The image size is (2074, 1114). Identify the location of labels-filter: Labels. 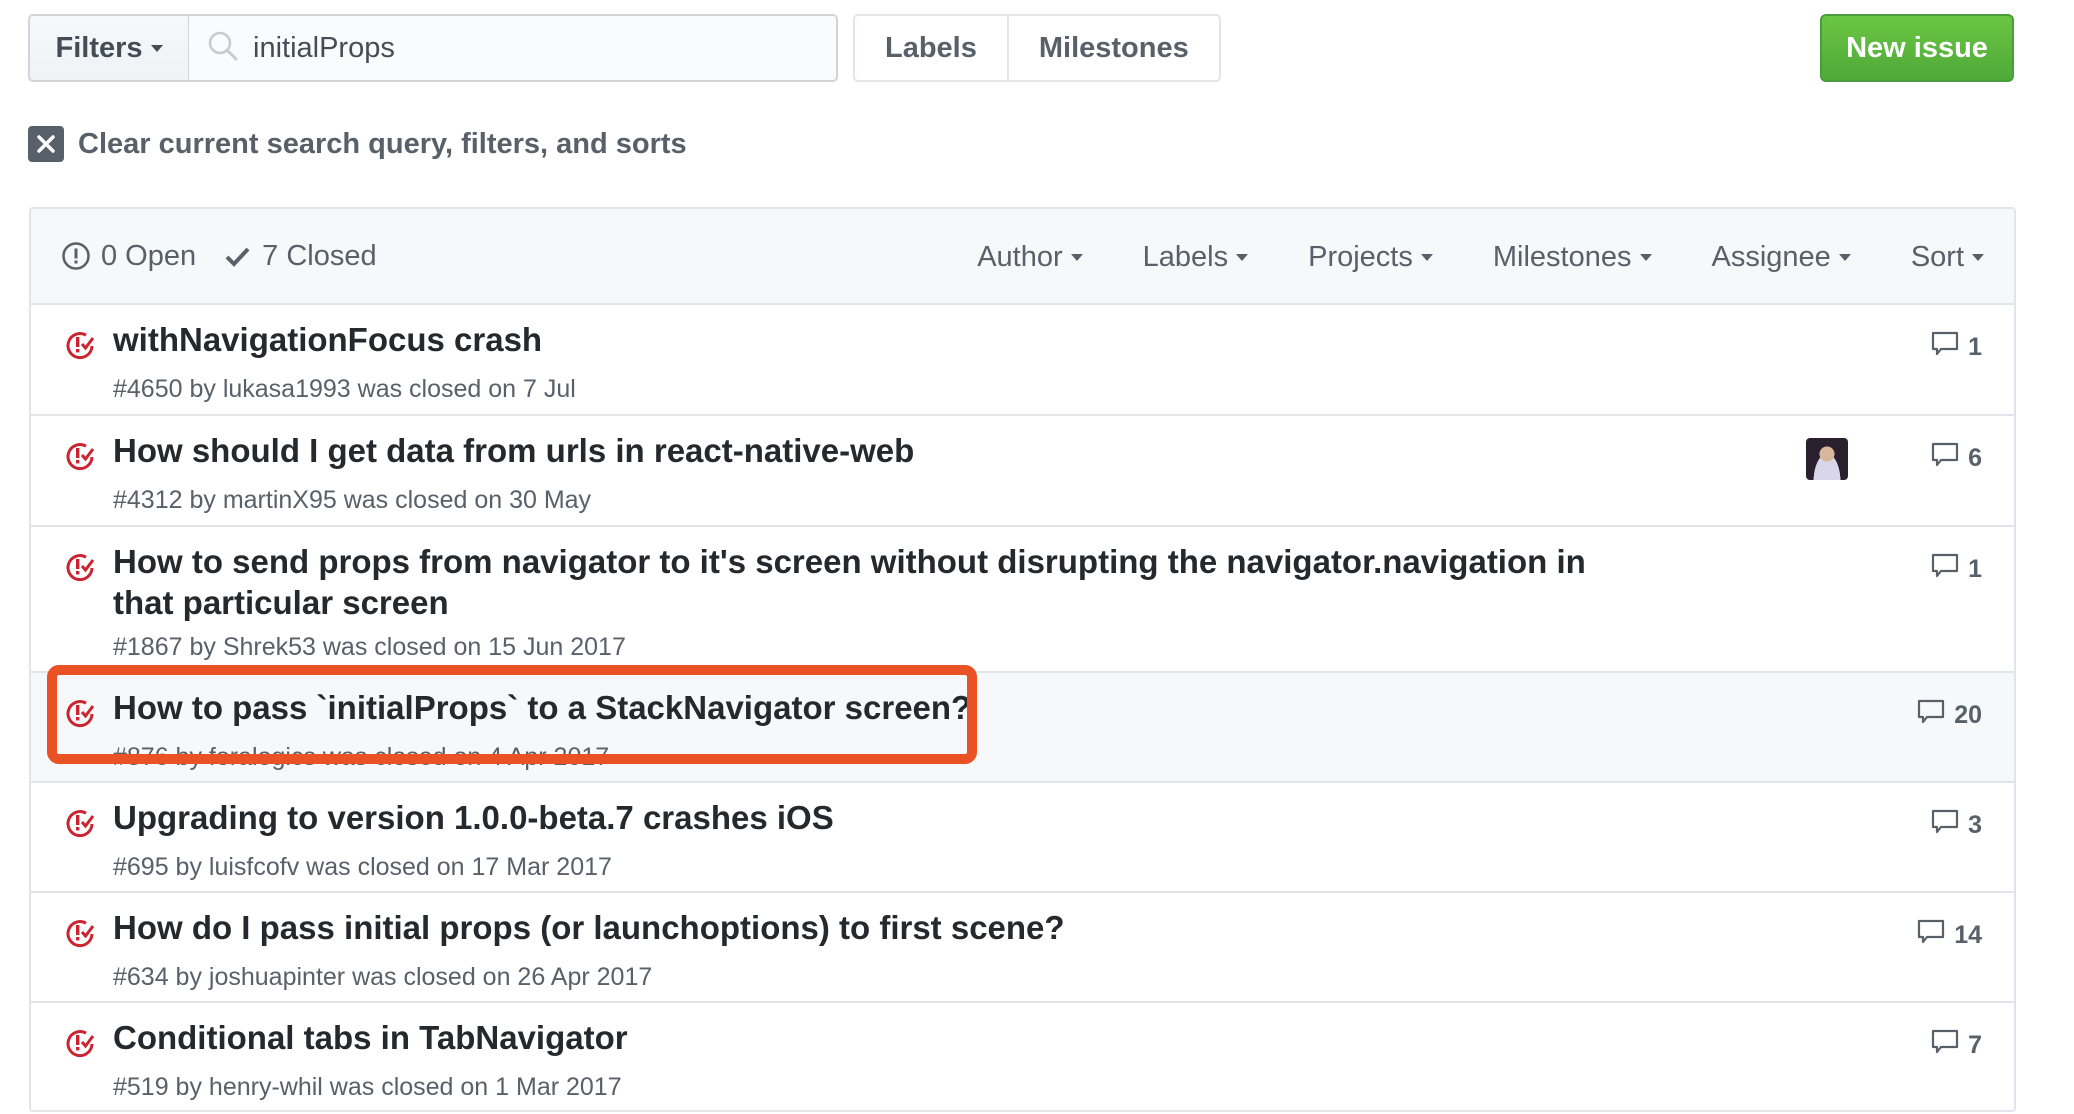
(1195, 257).